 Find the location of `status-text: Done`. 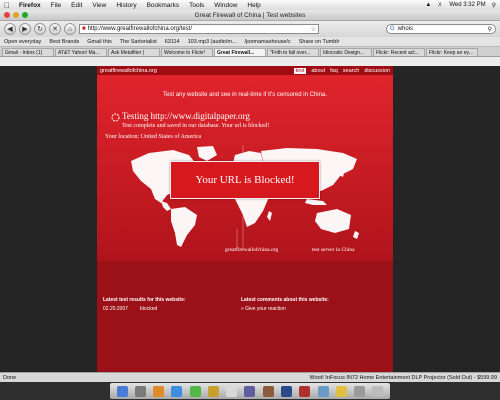

status-text: Done is located at coordinates (10, 377).